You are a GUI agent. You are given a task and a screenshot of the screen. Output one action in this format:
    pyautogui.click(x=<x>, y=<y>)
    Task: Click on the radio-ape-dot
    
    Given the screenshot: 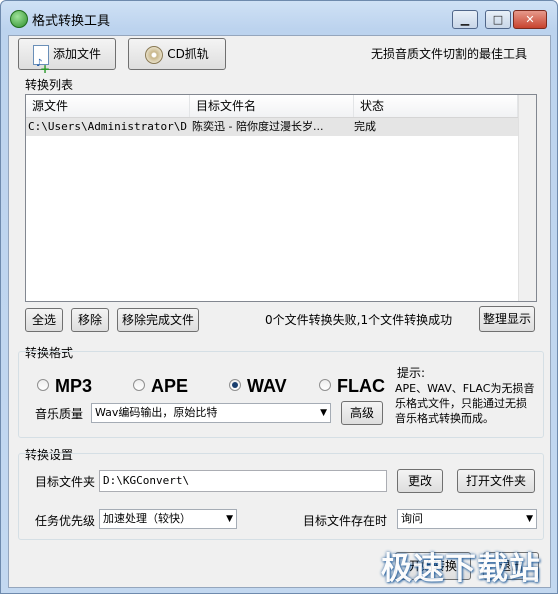 What is the action you would take?
    pyautogui.click(x=139, y=385)
    